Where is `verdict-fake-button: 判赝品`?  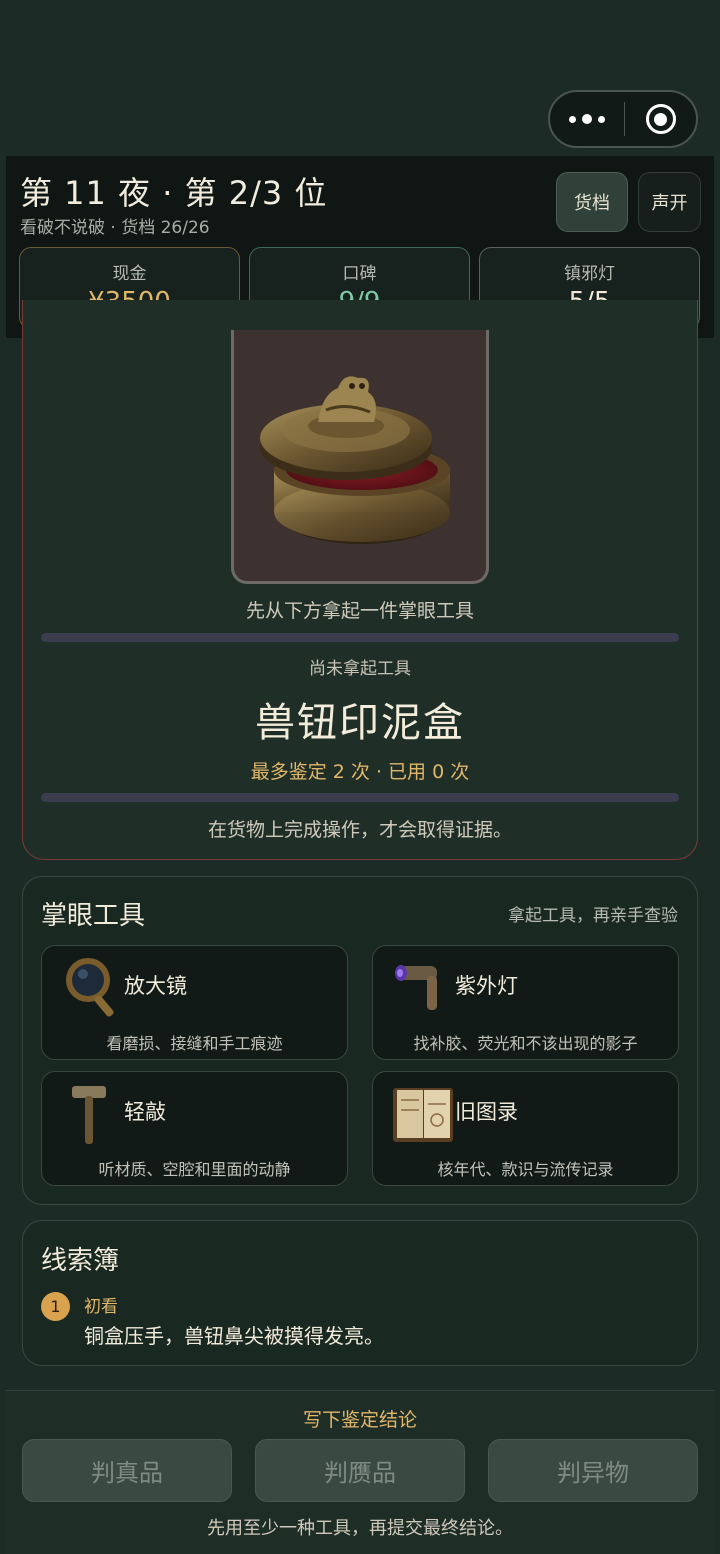
verdict-fake-button: 判赝品 is located at coordinates (360, 1470).